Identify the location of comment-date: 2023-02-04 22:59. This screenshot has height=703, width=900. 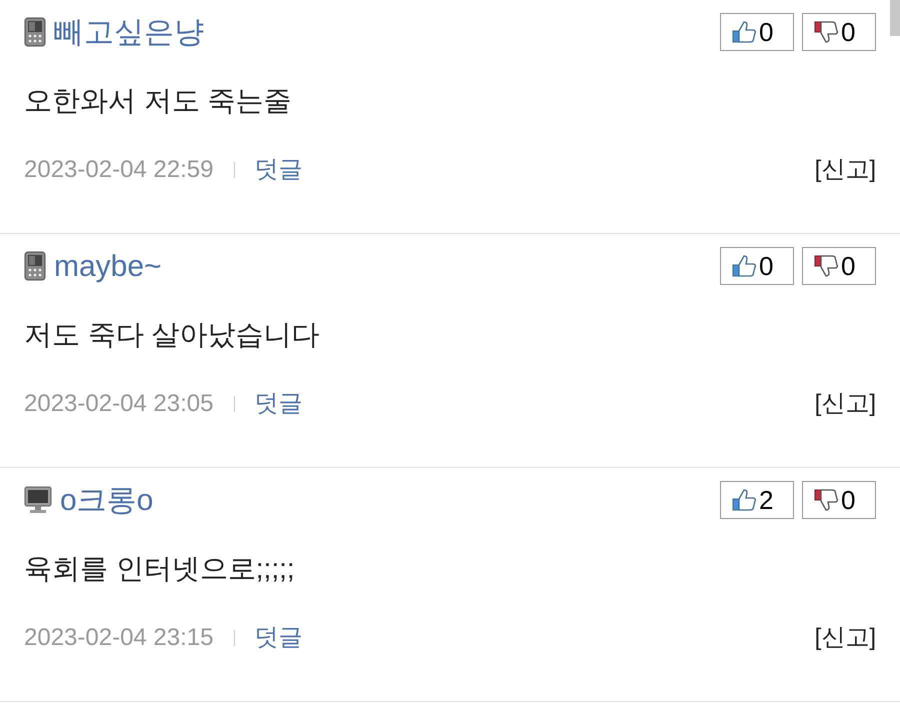
(119, 170).